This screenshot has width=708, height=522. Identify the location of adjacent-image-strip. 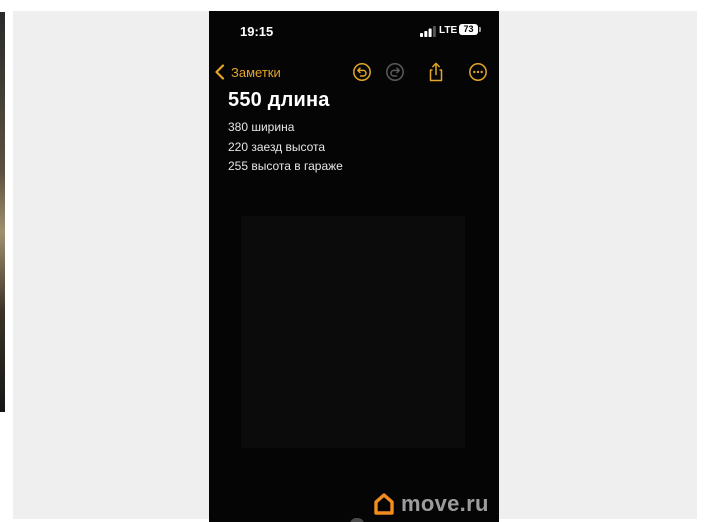
(2, 212).